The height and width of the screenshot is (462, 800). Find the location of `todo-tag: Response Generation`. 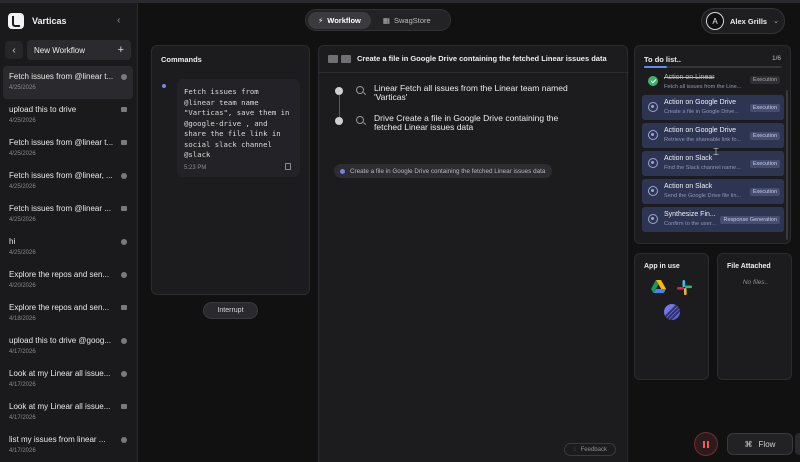

todo-tag: Response Generation is located at coordinates (750, 220).